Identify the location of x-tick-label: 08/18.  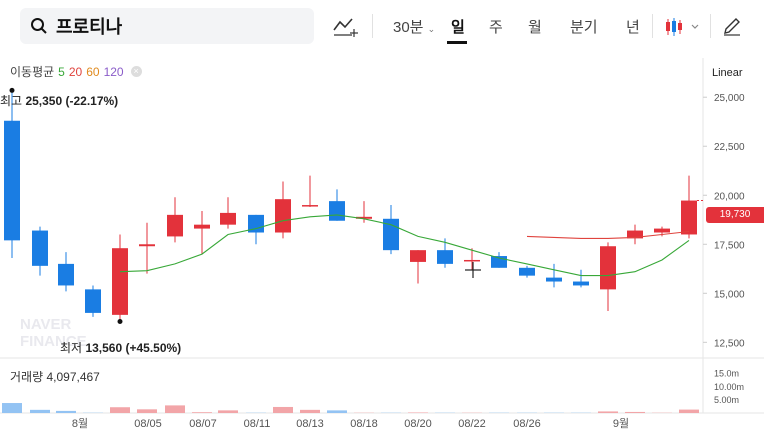
(364, 424).